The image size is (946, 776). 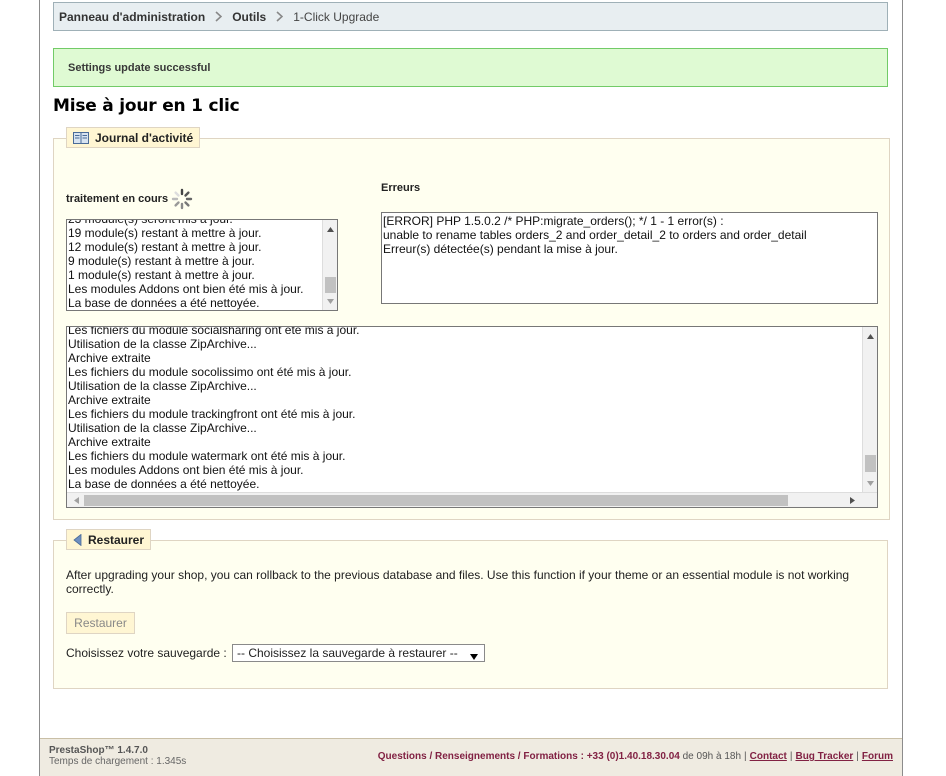 I want to click on footer-version: PrestaShop™ 1.4.7.0, so click(x=98, y=750).